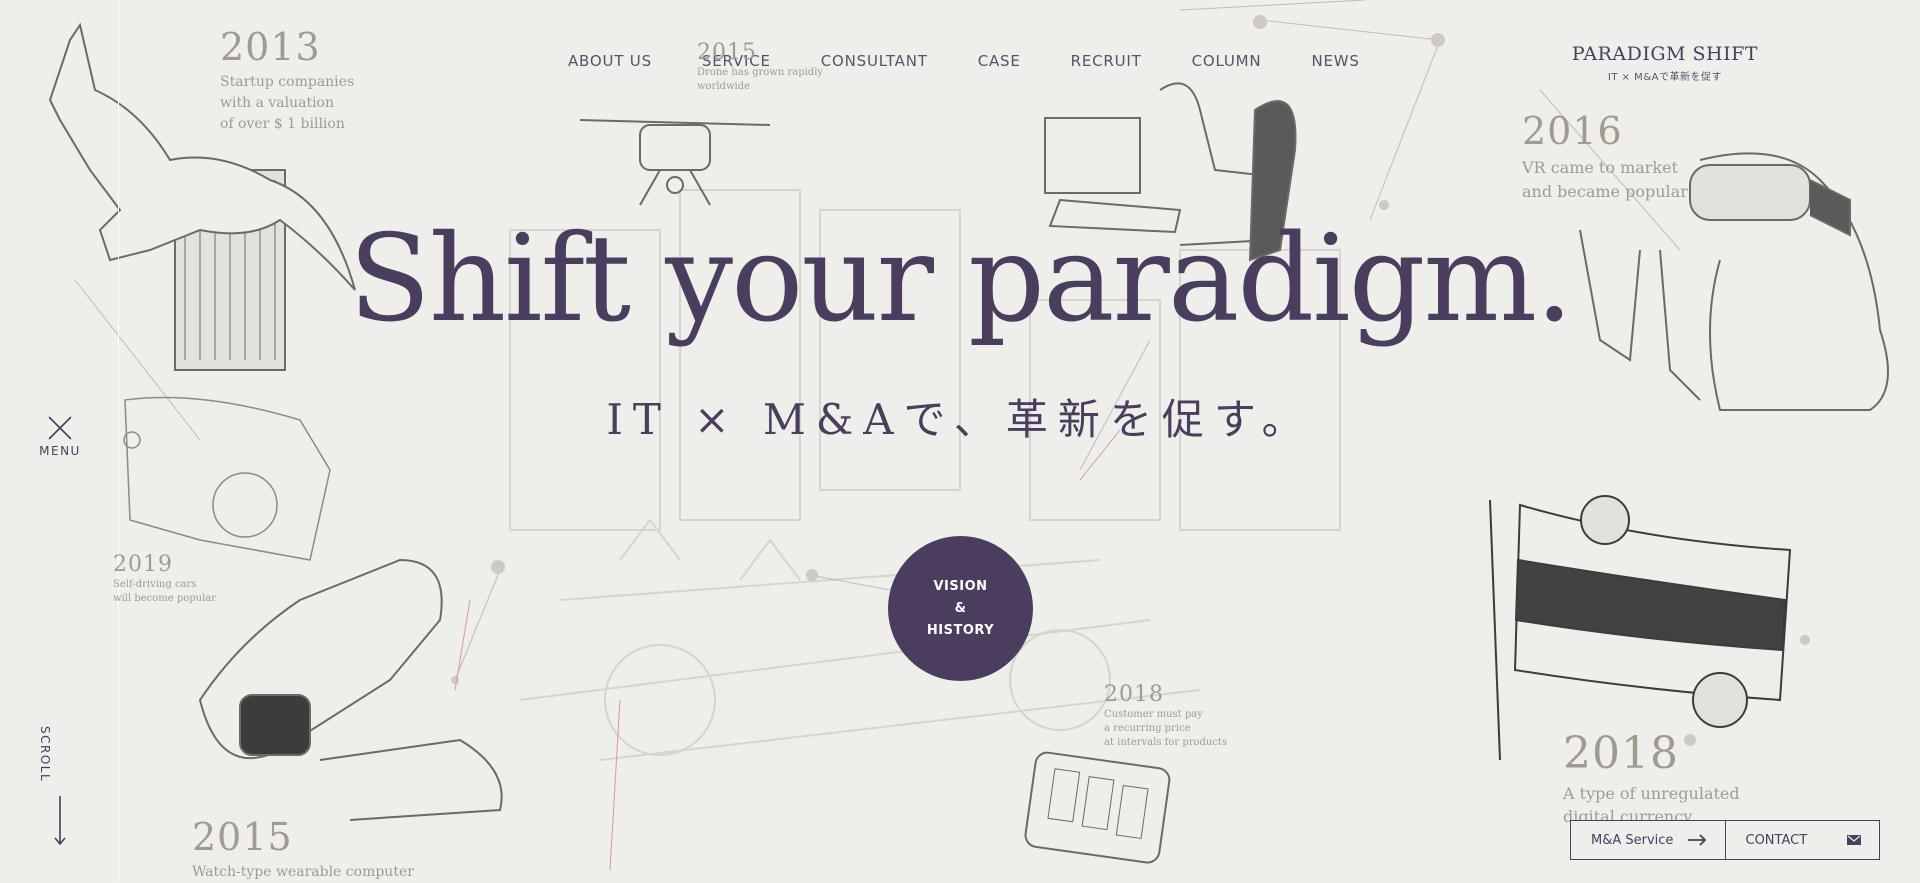 The image size is (1920, 883). I want to click on nav-news: NEWS, so click(1335, 61).